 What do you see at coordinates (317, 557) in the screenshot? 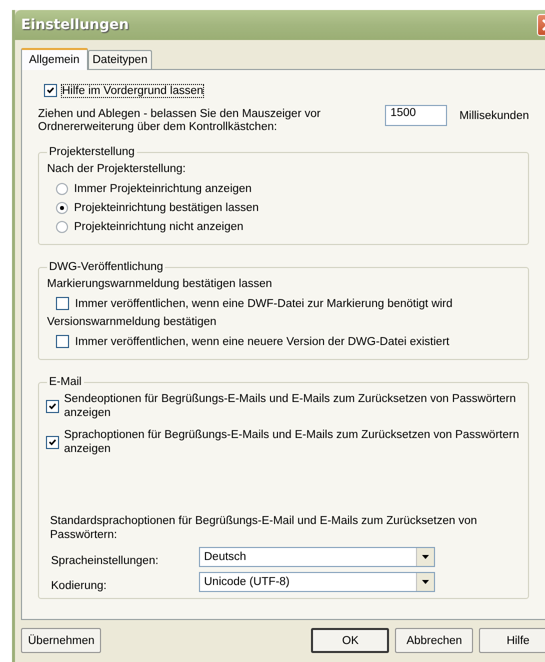
I see `dropdown: Deutsch` at bounding box center [317, 557].